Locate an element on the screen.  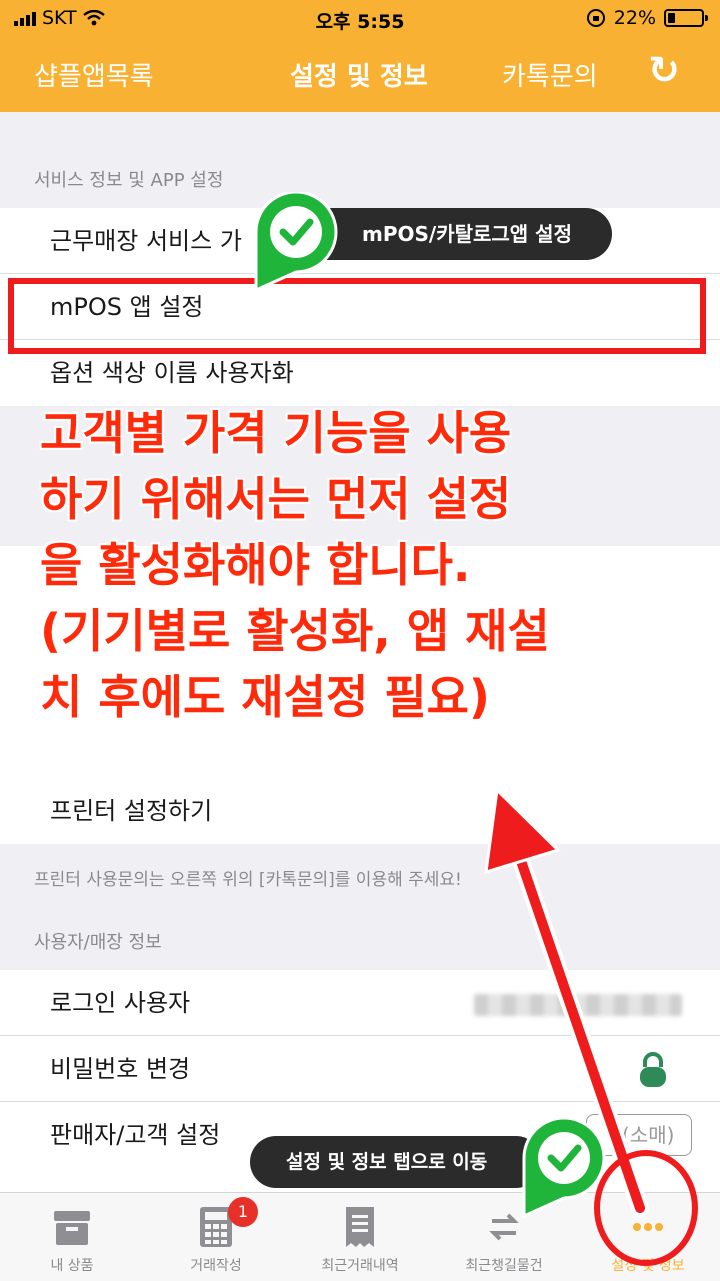
tab-create-deal: 1 거래작성 is located at coordinates (216, 1237).